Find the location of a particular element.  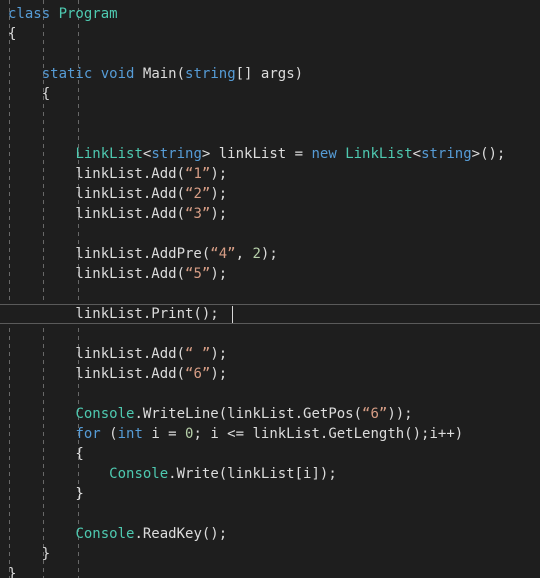

token-pln: Main( is located at coordinates (164, 74).